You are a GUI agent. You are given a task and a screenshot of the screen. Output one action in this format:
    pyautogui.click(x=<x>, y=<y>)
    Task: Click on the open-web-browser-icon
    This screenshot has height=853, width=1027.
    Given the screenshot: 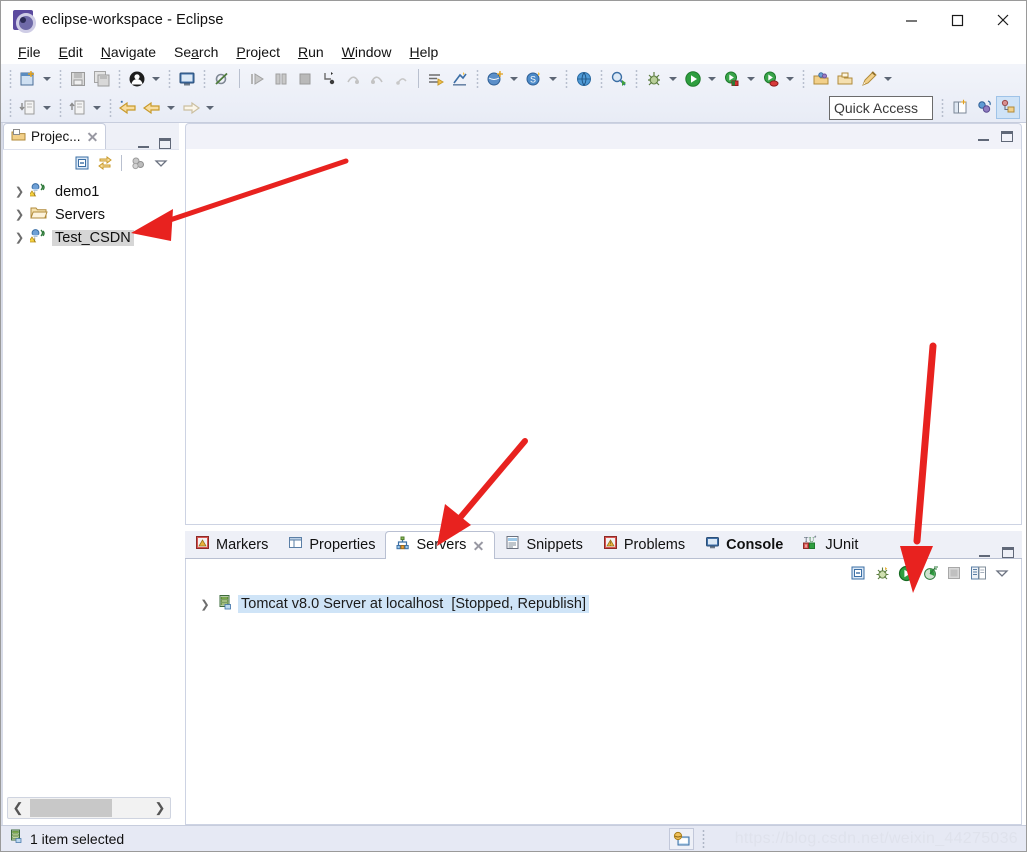 What is the action you would take?
    pyautogui.click(x=584, y=79)
    